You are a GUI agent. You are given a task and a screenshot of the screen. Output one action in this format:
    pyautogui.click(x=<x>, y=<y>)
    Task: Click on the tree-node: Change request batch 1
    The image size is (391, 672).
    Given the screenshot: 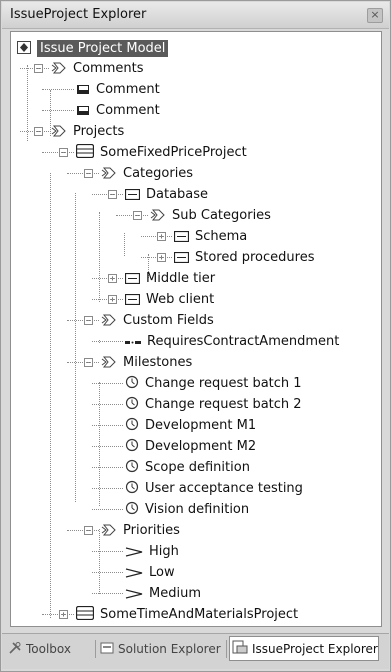 What is the action you would take?
    pyautogui.click(x=213, y=383)
    